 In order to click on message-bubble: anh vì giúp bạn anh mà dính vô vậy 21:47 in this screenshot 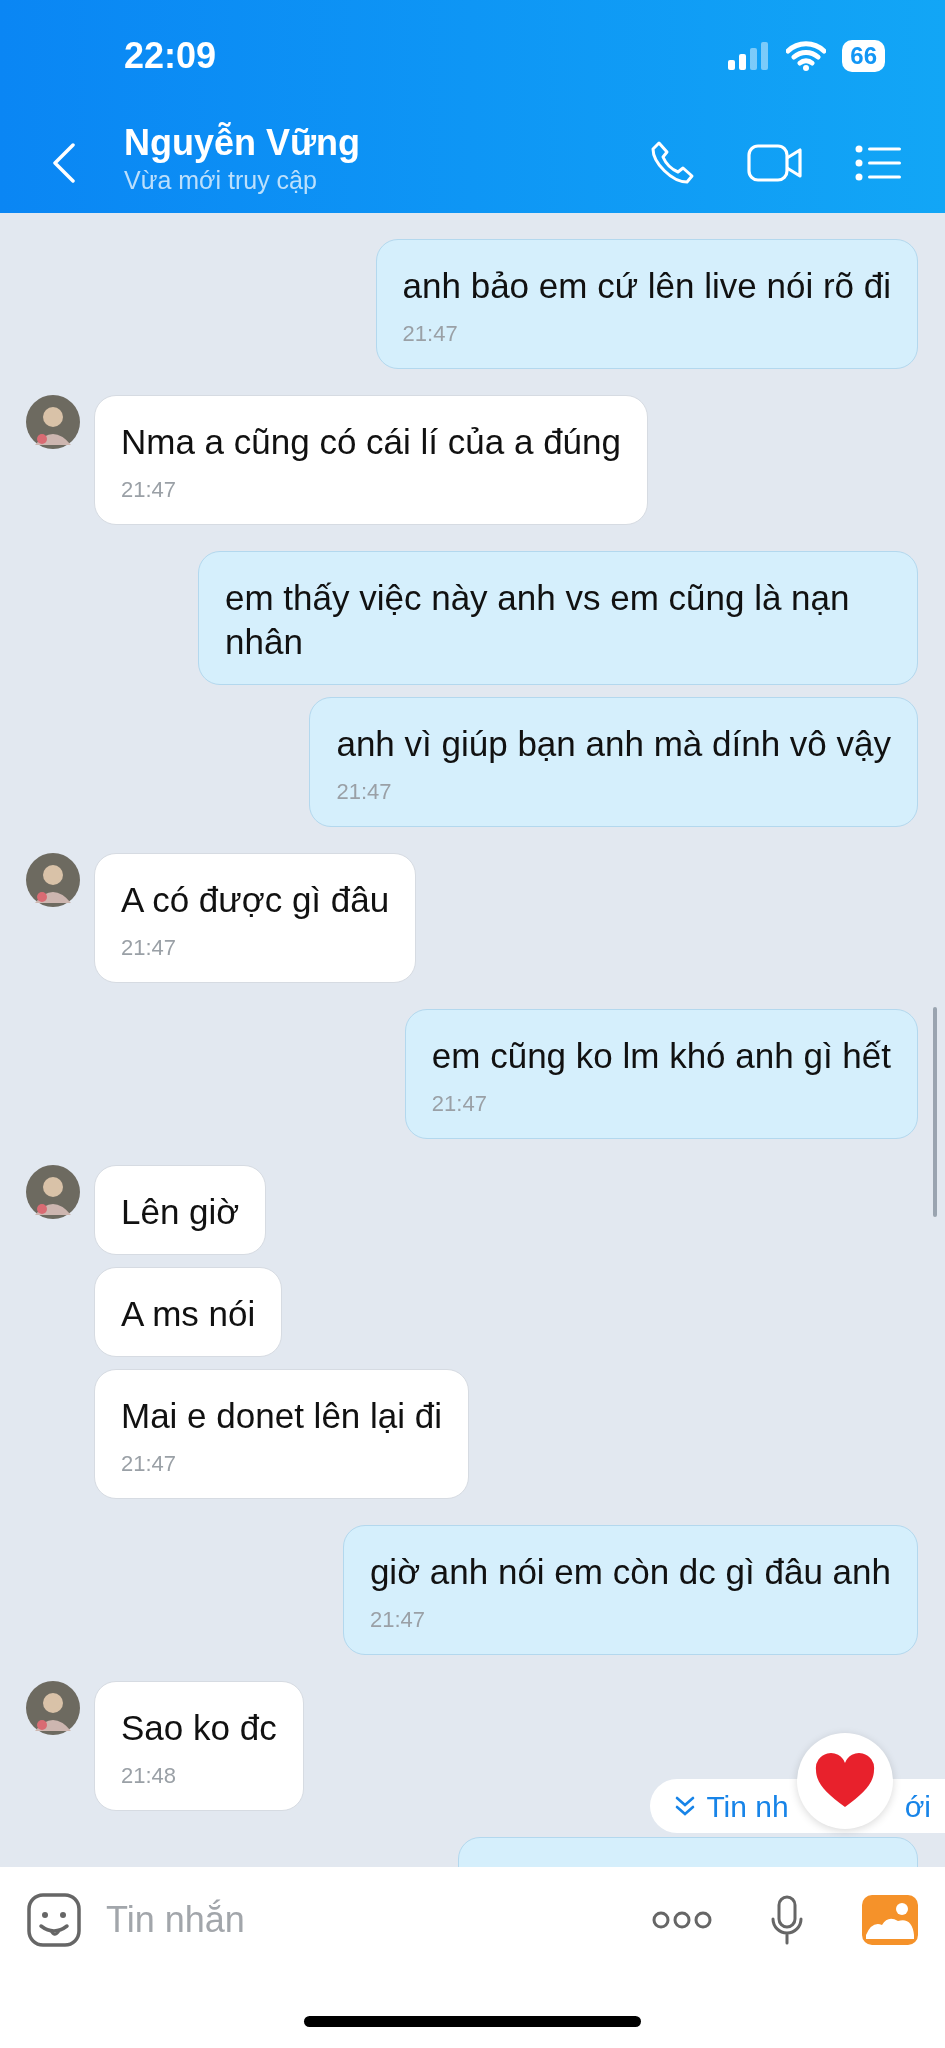, I will do `click(613, 762)`.